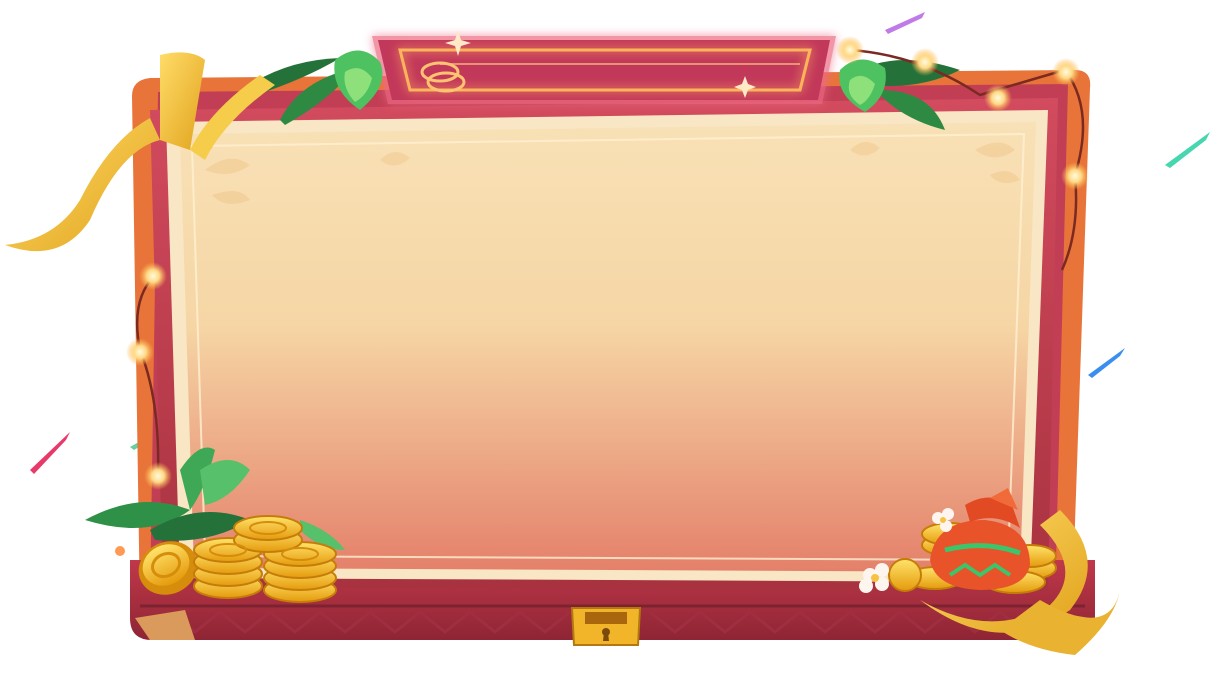 Image resolution: width=1231 pixels, height=678 pixels. I want to click on keyhole-icon, so click(606, 626).